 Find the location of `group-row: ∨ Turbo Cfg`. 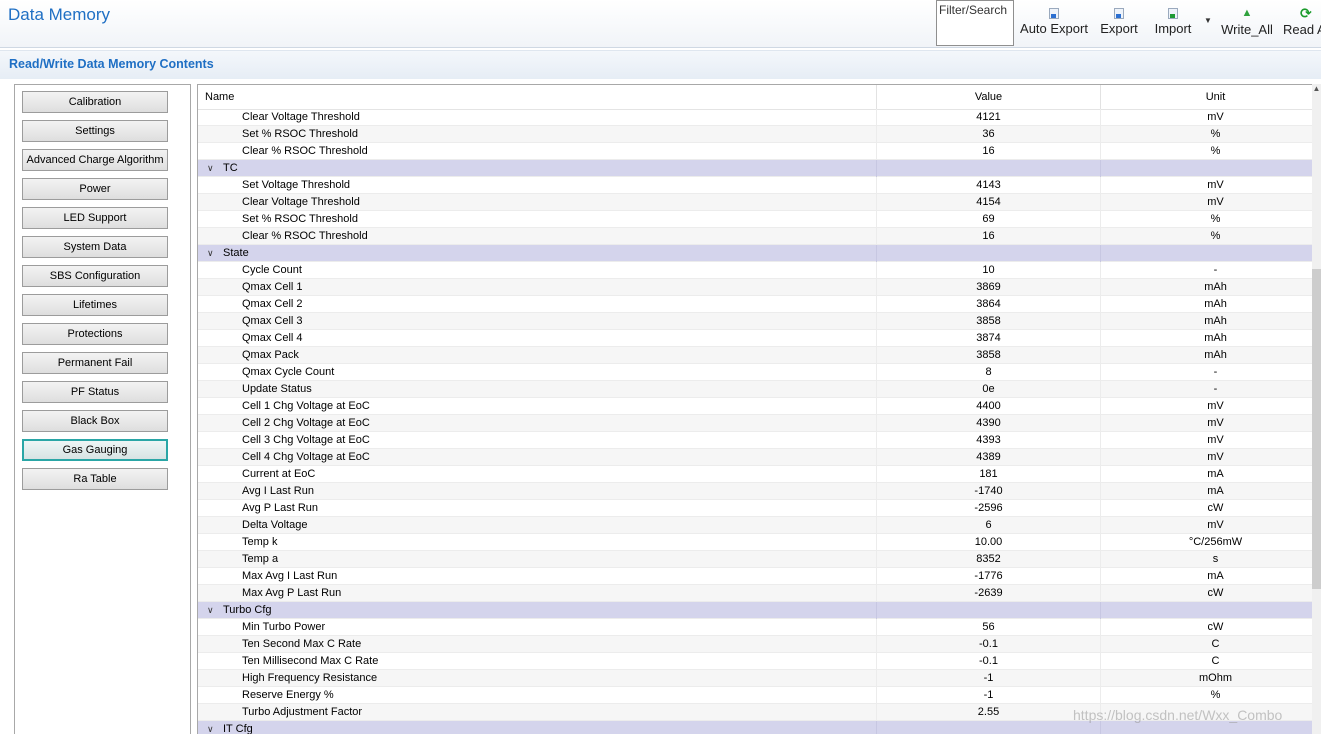

group-row: ∨ Turbo Cfg is located at coordinates (755, 610).